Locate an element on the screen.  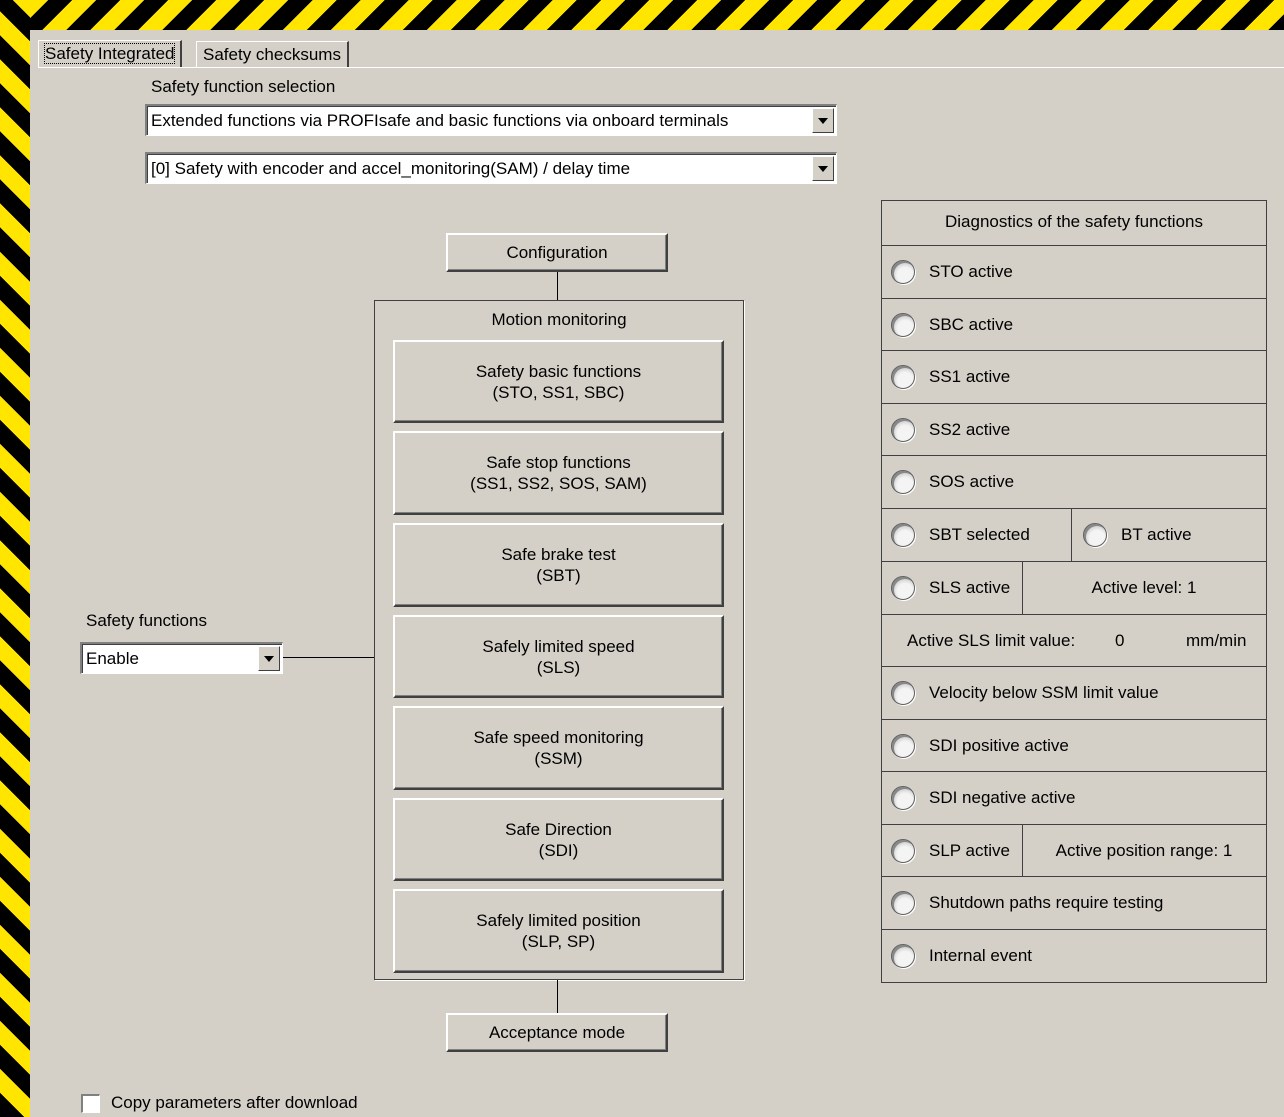
diag-label: SS2 active is located at coordinates (970, 429).